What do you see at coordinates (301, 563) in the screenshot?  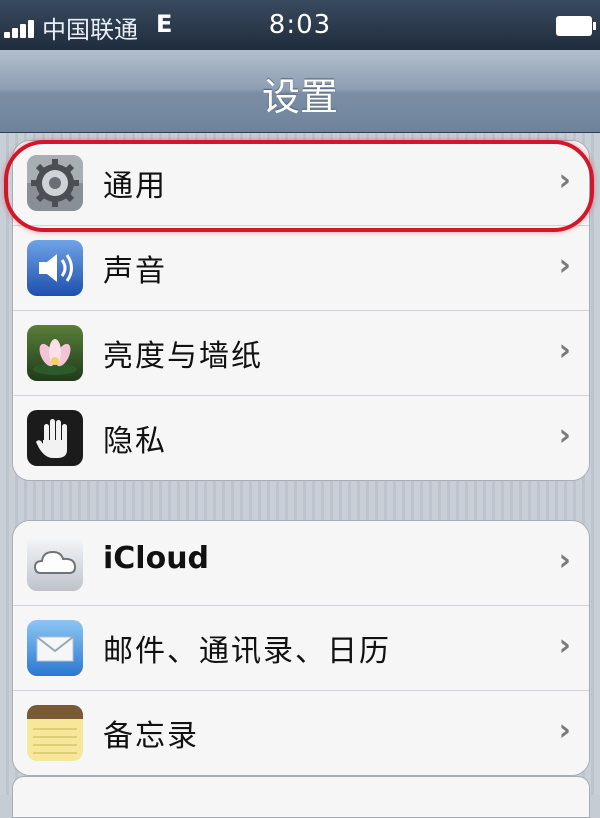 I see `settings-row-icloud: iCloud ›` at bounding box center [301, 563].